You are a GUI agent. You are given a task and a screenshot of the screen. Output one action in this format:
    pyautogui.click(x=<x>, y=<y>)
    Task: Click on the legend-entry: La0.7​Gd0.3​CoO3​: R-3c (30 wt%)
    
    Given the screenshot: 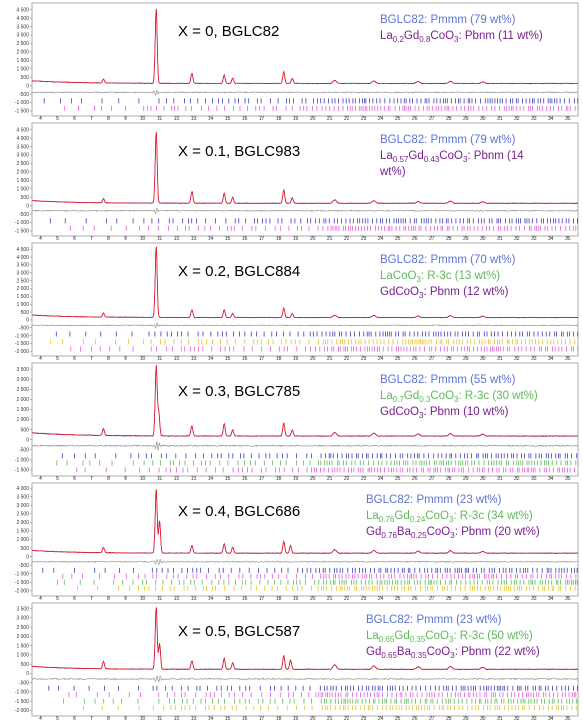 What is the action you would take?
    pyautogui.click(x=459, y=397)
    